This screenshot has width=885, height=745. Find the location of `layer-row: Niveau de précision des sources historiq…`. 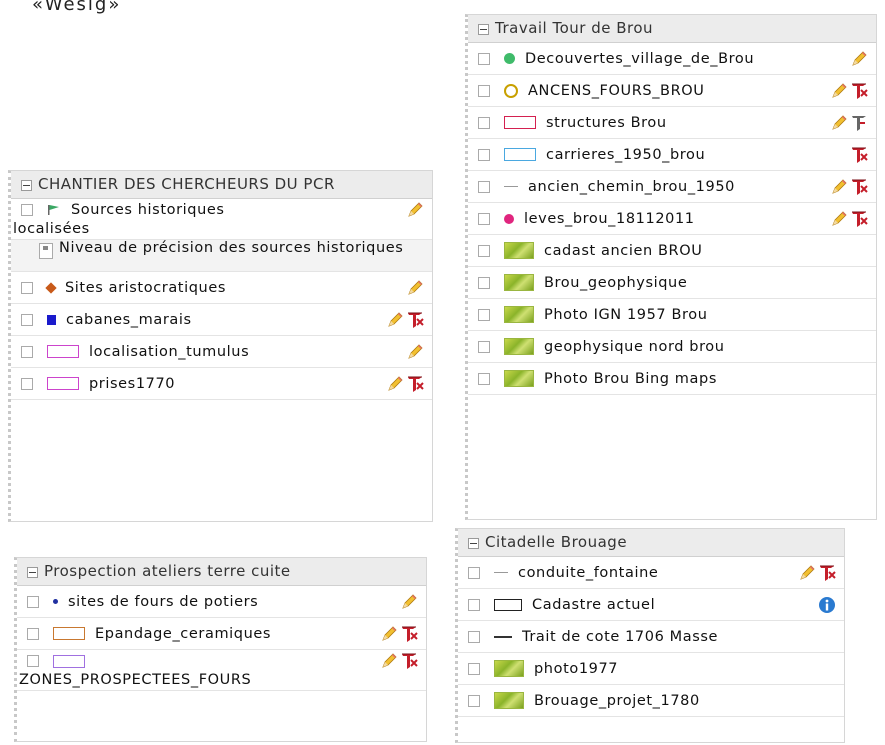

layer-row: Niveau de précision des sources historiq… is located at coordinates (221, 256).